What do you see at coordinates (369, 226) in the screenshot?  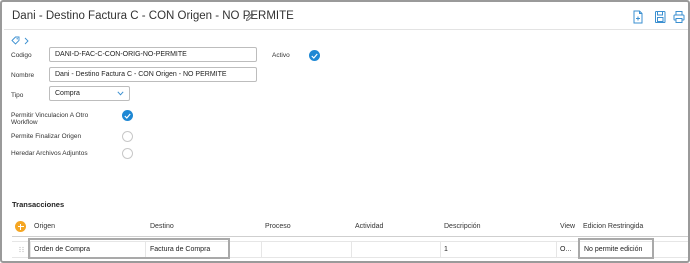 I see `column-header-actividad: Actividad` at bounding box center [369, 226].